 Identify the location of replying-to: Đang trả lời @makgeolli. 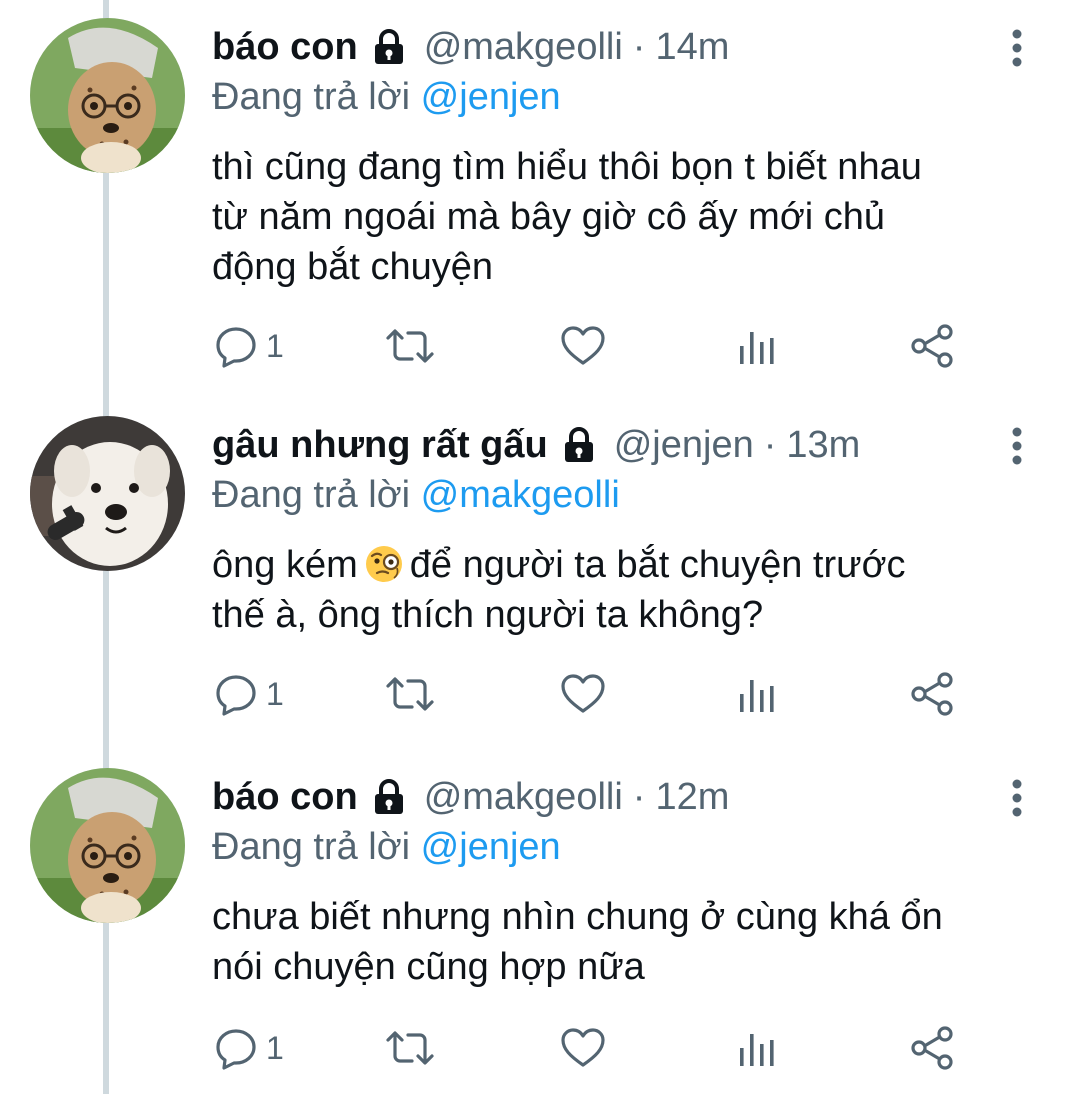
(612, 495).